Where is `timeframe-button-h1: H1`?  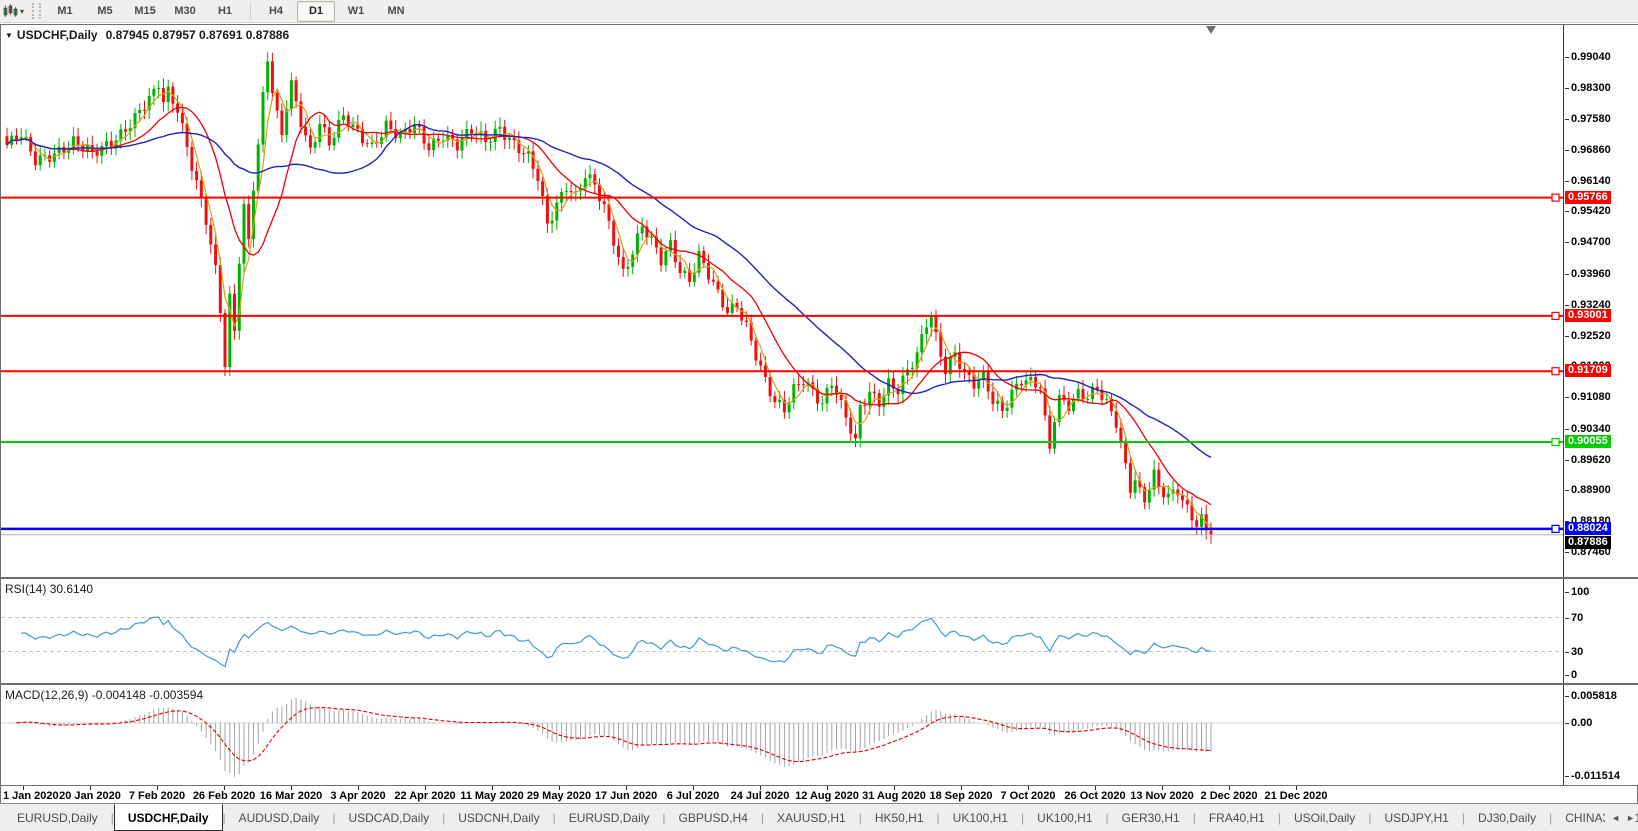 timeframe-button-h1: H1 is located at coordinates (225, 11).